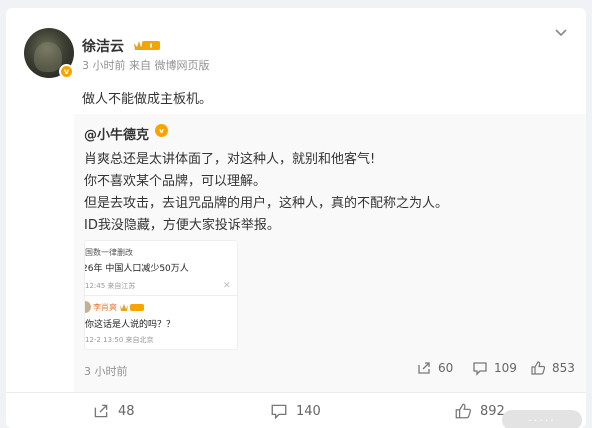 This screenshot has width=592, height=428. Describe the element at coordinates (116, 133) in the screenshot. I see `repost-username: @小牛德克` at that location.